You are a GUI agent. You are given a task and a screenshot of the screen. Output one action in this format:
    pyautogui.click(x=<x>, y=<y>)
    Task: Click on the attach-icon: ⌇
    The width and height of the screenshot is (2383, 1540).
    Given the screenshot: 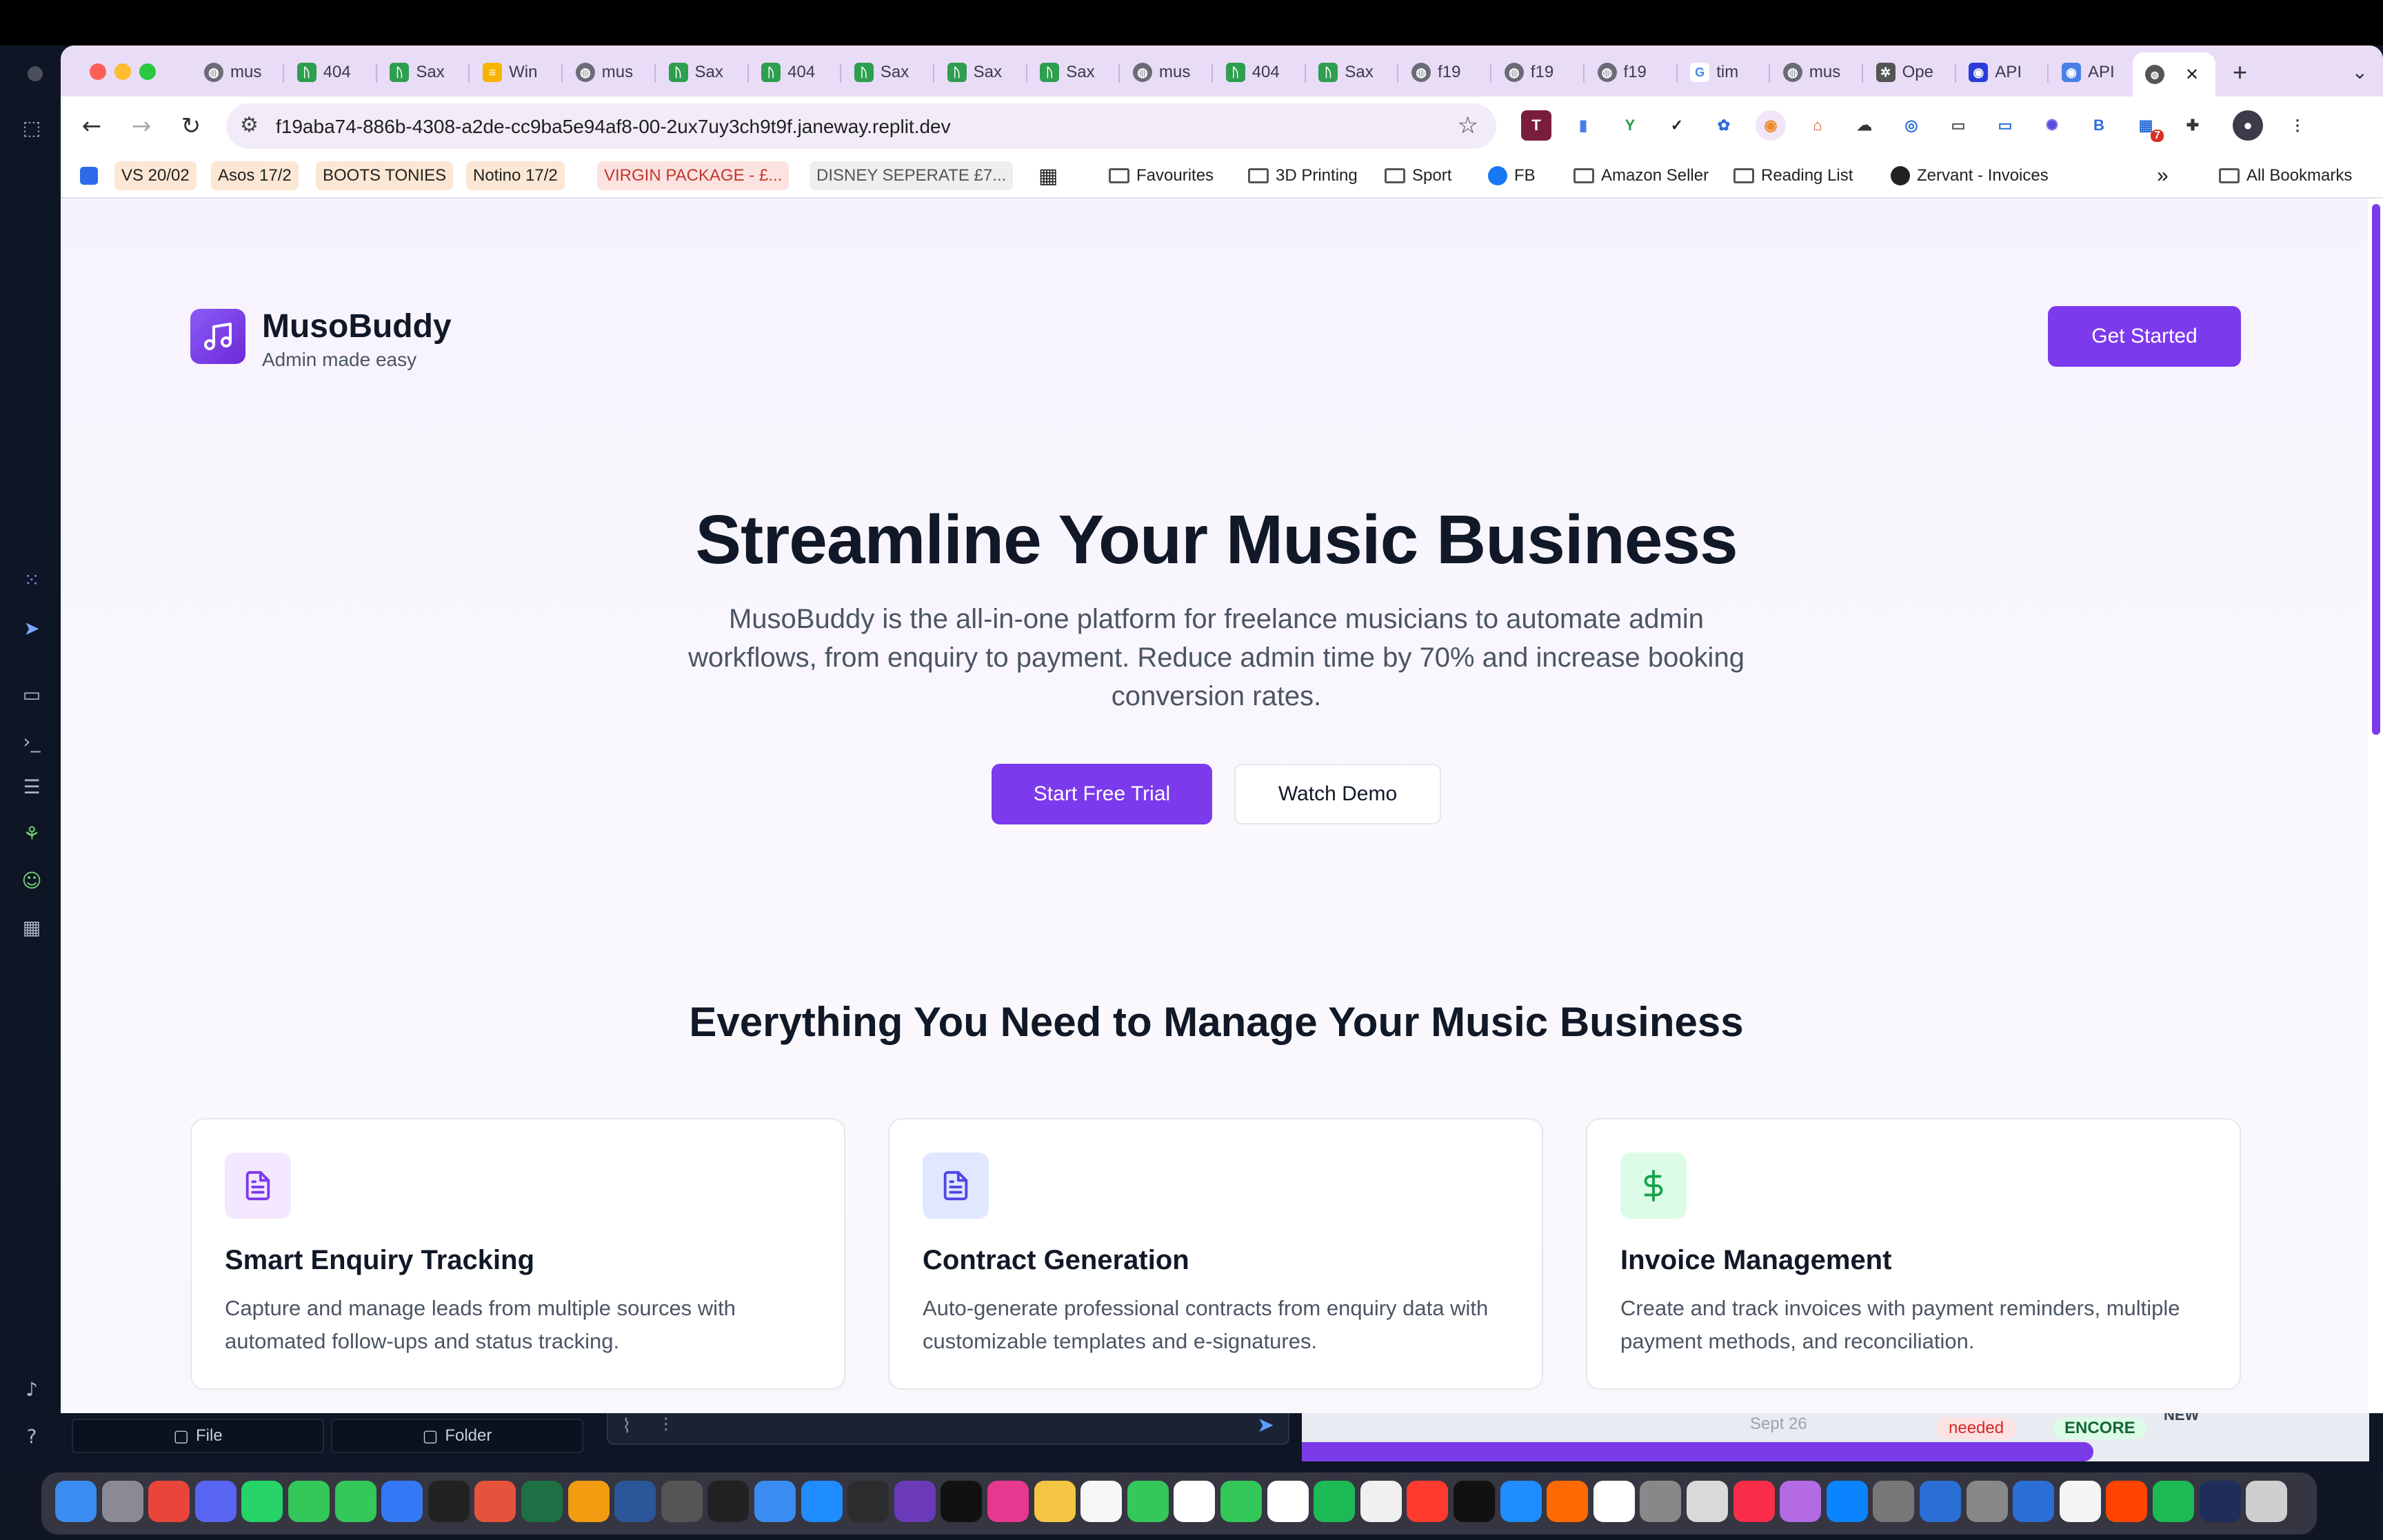 What is the action you would take?
    pyautogui.click(x=627, y=1426)
    